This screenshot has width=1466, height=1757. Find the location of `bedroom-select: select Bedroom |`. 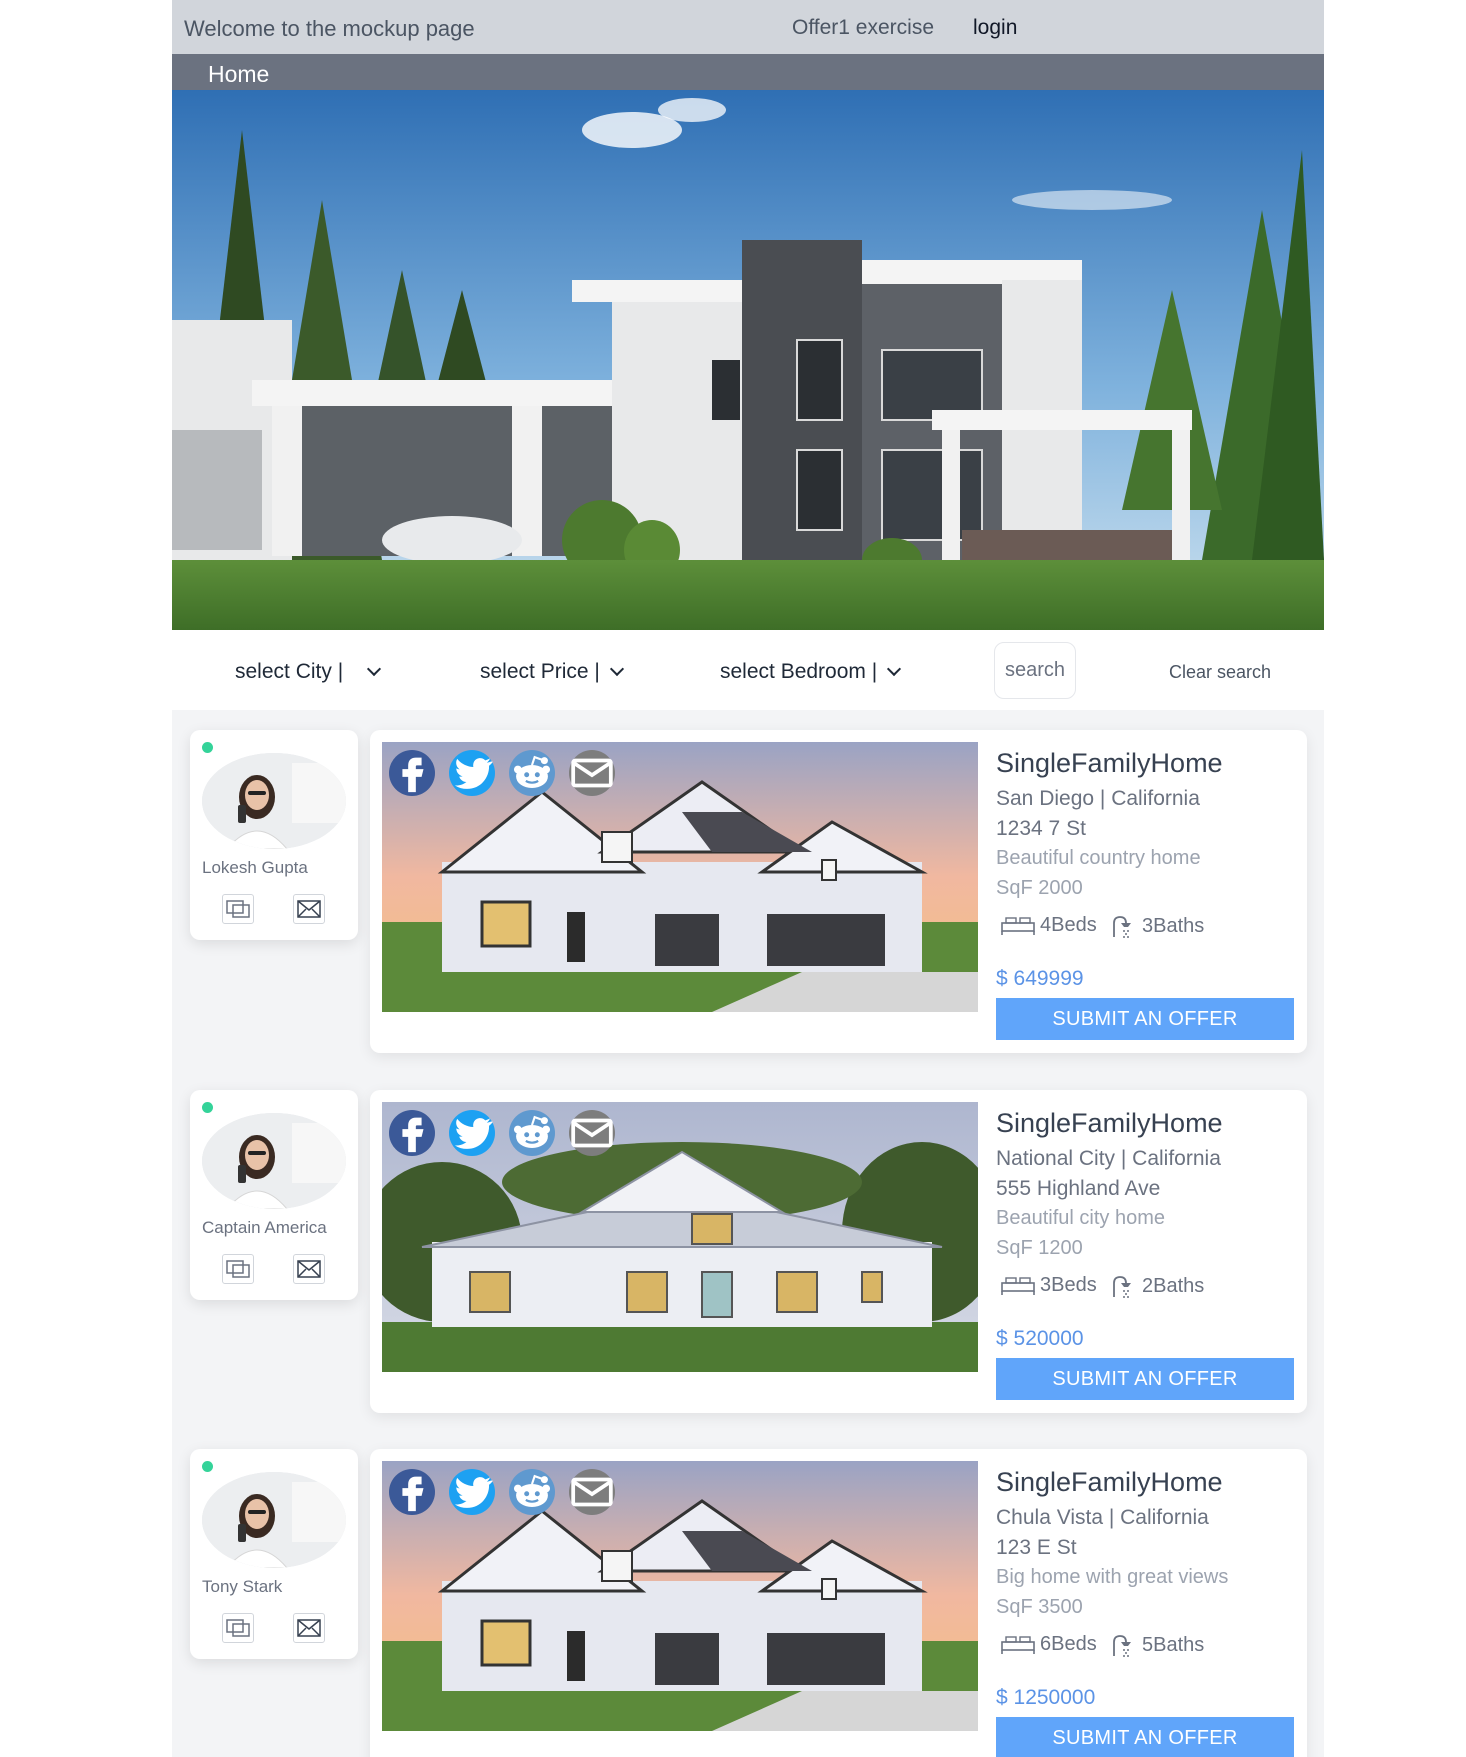

bedroom-select: select Bedroom | is located at coordinates (811, 672).